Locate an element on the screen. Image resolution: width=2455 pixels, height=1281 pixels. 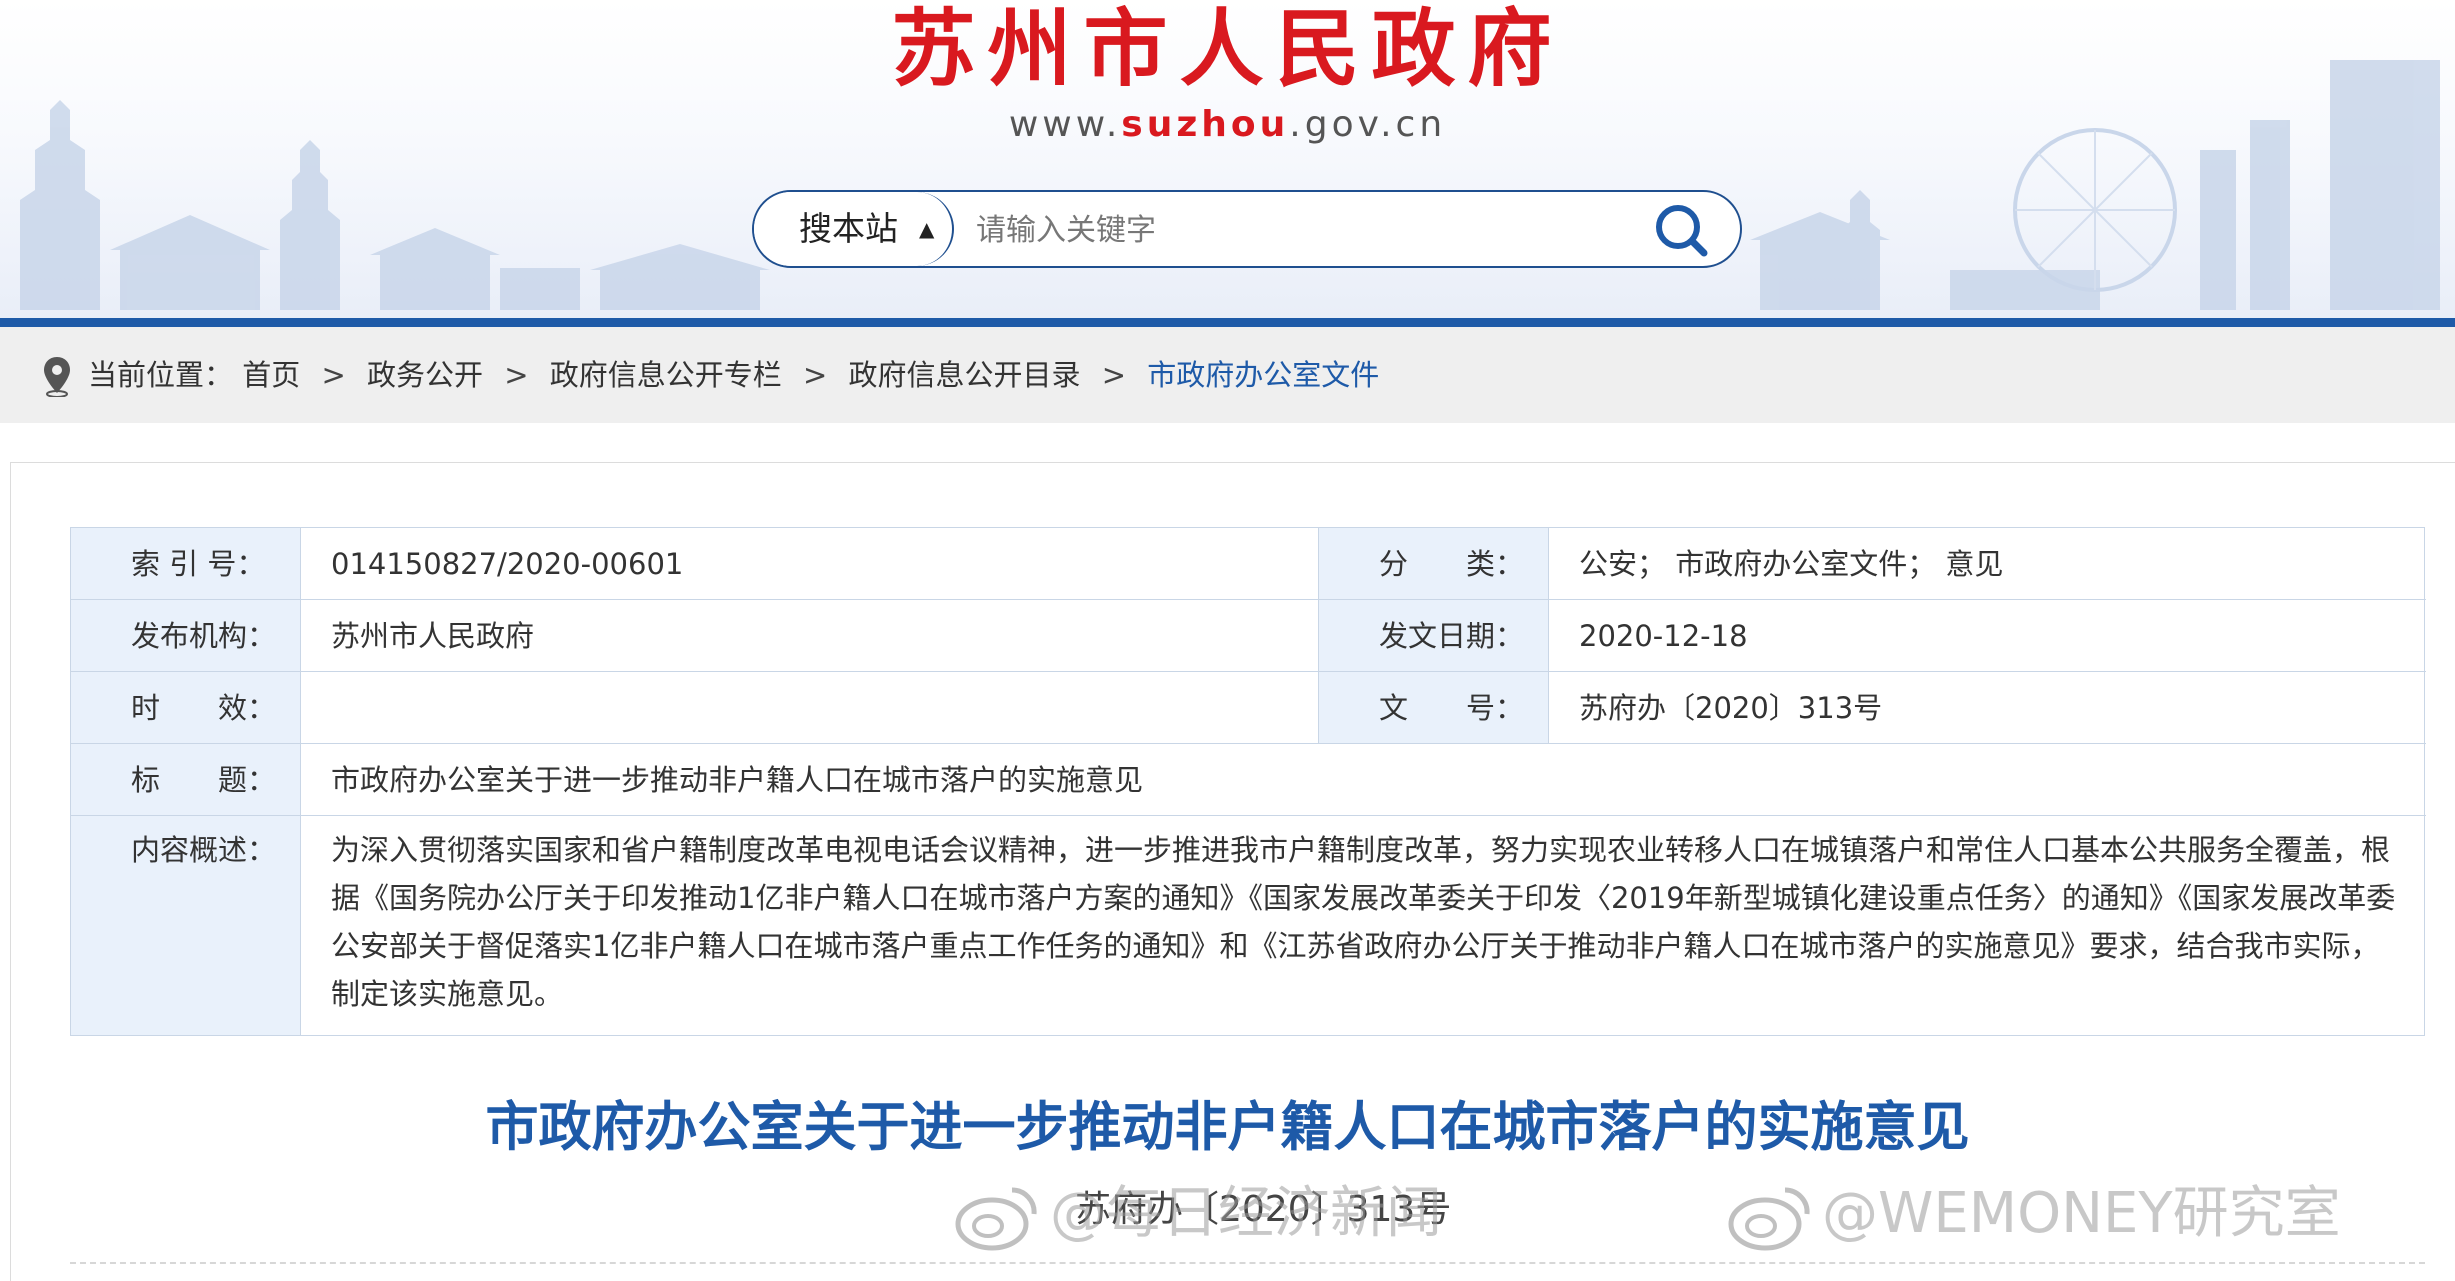
index-number-value: 014150827/2020-00601 is located at coordinates (507, 564).